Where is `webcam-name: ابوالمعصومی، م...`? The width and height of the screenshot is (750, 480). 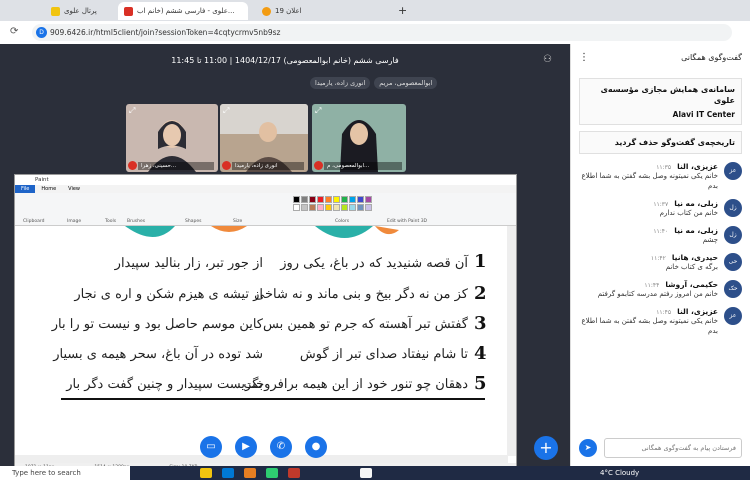
webcam-name: ابوالمعصومی، م... is located at coordinates (363, 166).